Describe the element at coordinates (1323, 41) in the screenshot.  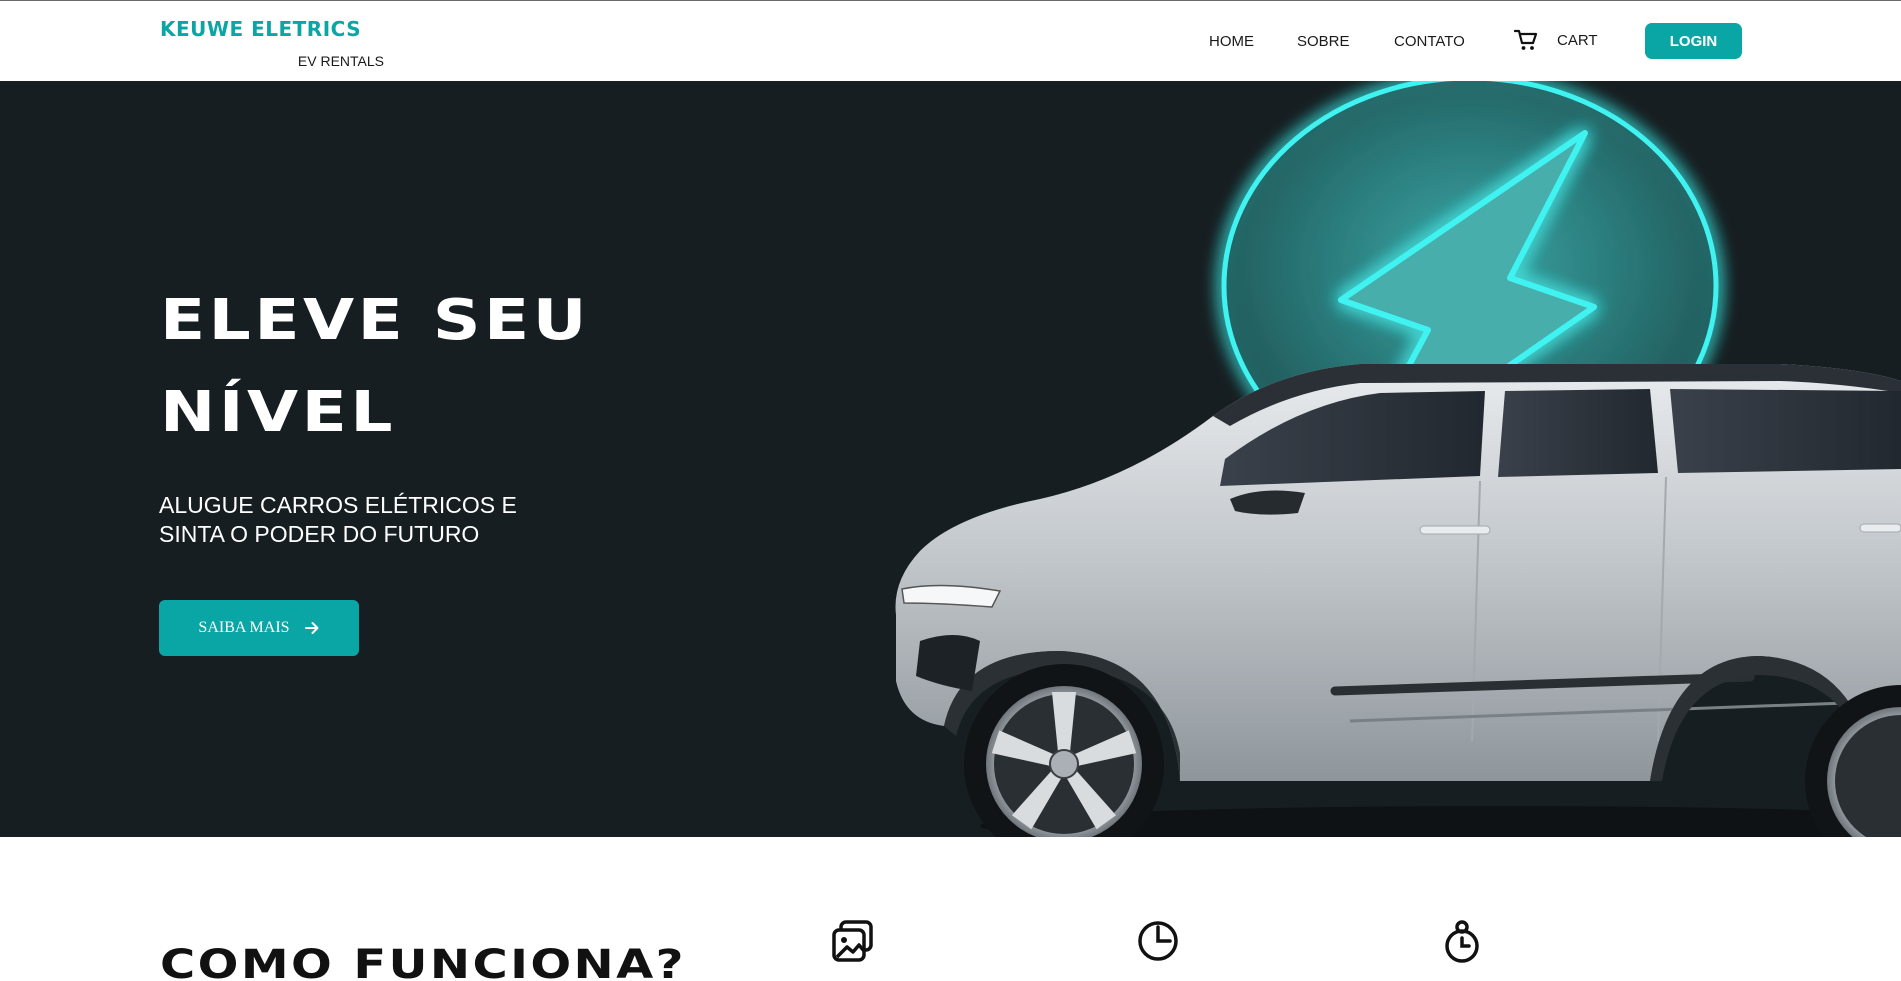
I see `nav-sobre-link: SOBRE` at that location.